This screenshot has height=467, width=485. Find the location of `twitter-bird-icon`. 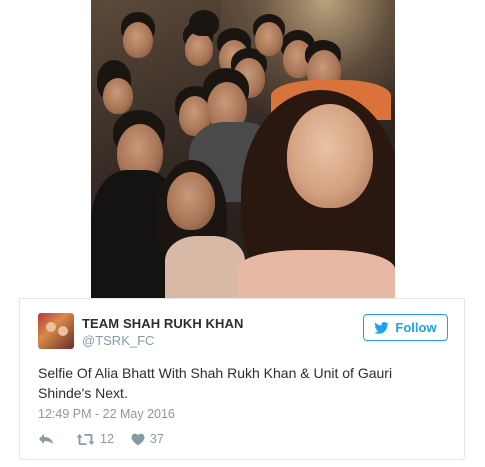

twitter-bird-icon is located at coordinates (382, 327).